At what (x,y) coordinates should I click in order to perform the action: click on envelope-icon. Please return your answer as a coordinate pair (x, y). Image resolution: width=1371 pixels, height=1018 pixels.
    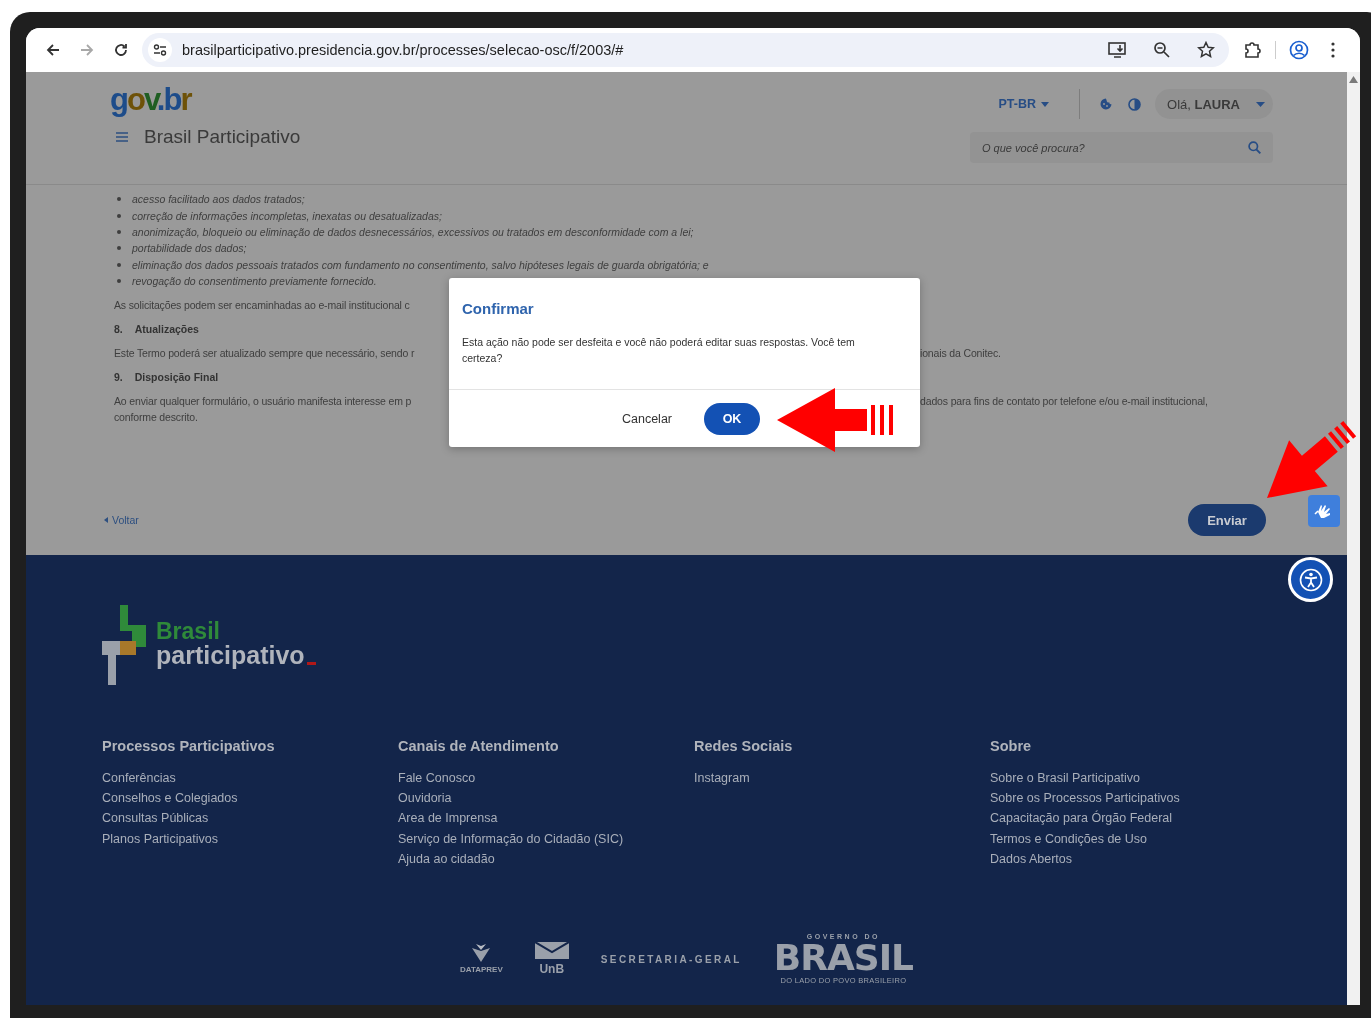
    Looking at the image, I should click on (551, 950).